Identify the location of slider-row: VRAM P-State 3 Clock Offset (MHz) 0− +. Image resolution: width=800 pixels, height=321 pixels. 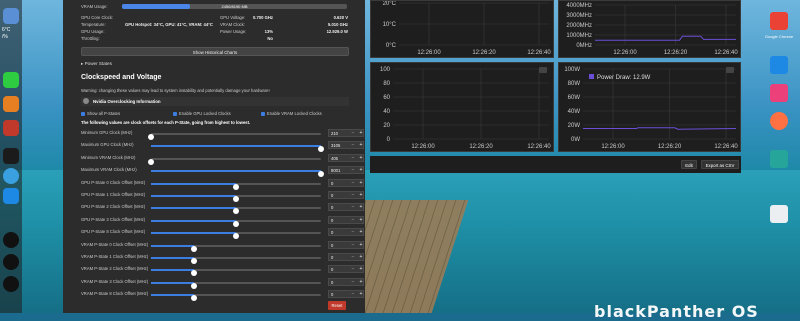
(222, 283).